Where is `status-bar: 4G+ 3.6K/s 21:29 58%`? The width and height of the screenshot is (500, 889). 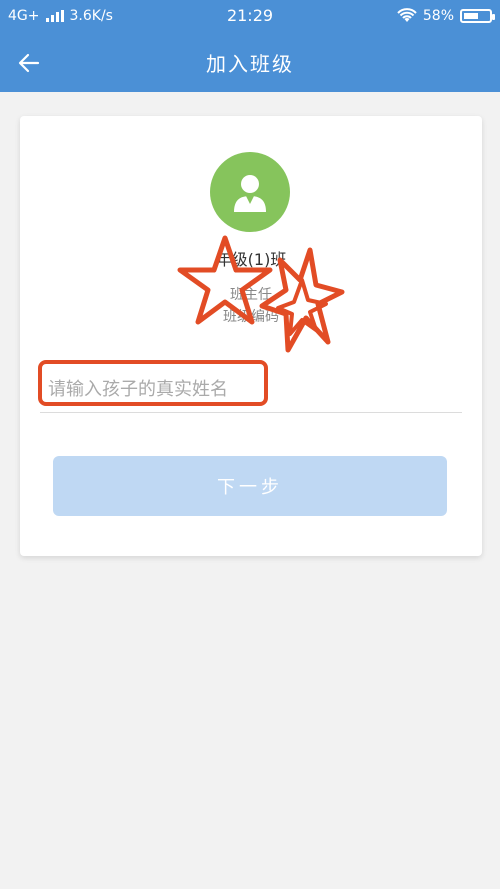
status-bar: 4G+ 3.6K/s 21:29 58% is located at coordinates (250, 17).